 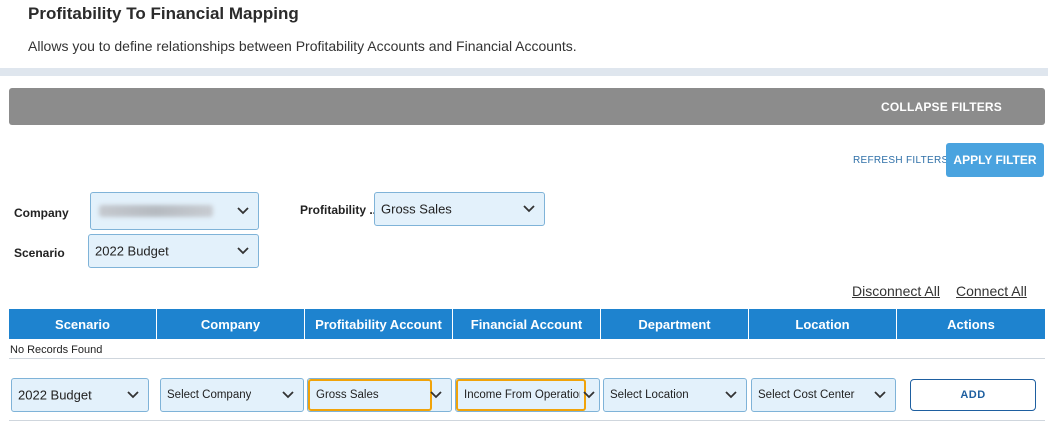 What do you see at coordinates (416, 209) in the screenshot?
I see `profitability-filter-value: Gross Sales` at bounding box center [416, 209].